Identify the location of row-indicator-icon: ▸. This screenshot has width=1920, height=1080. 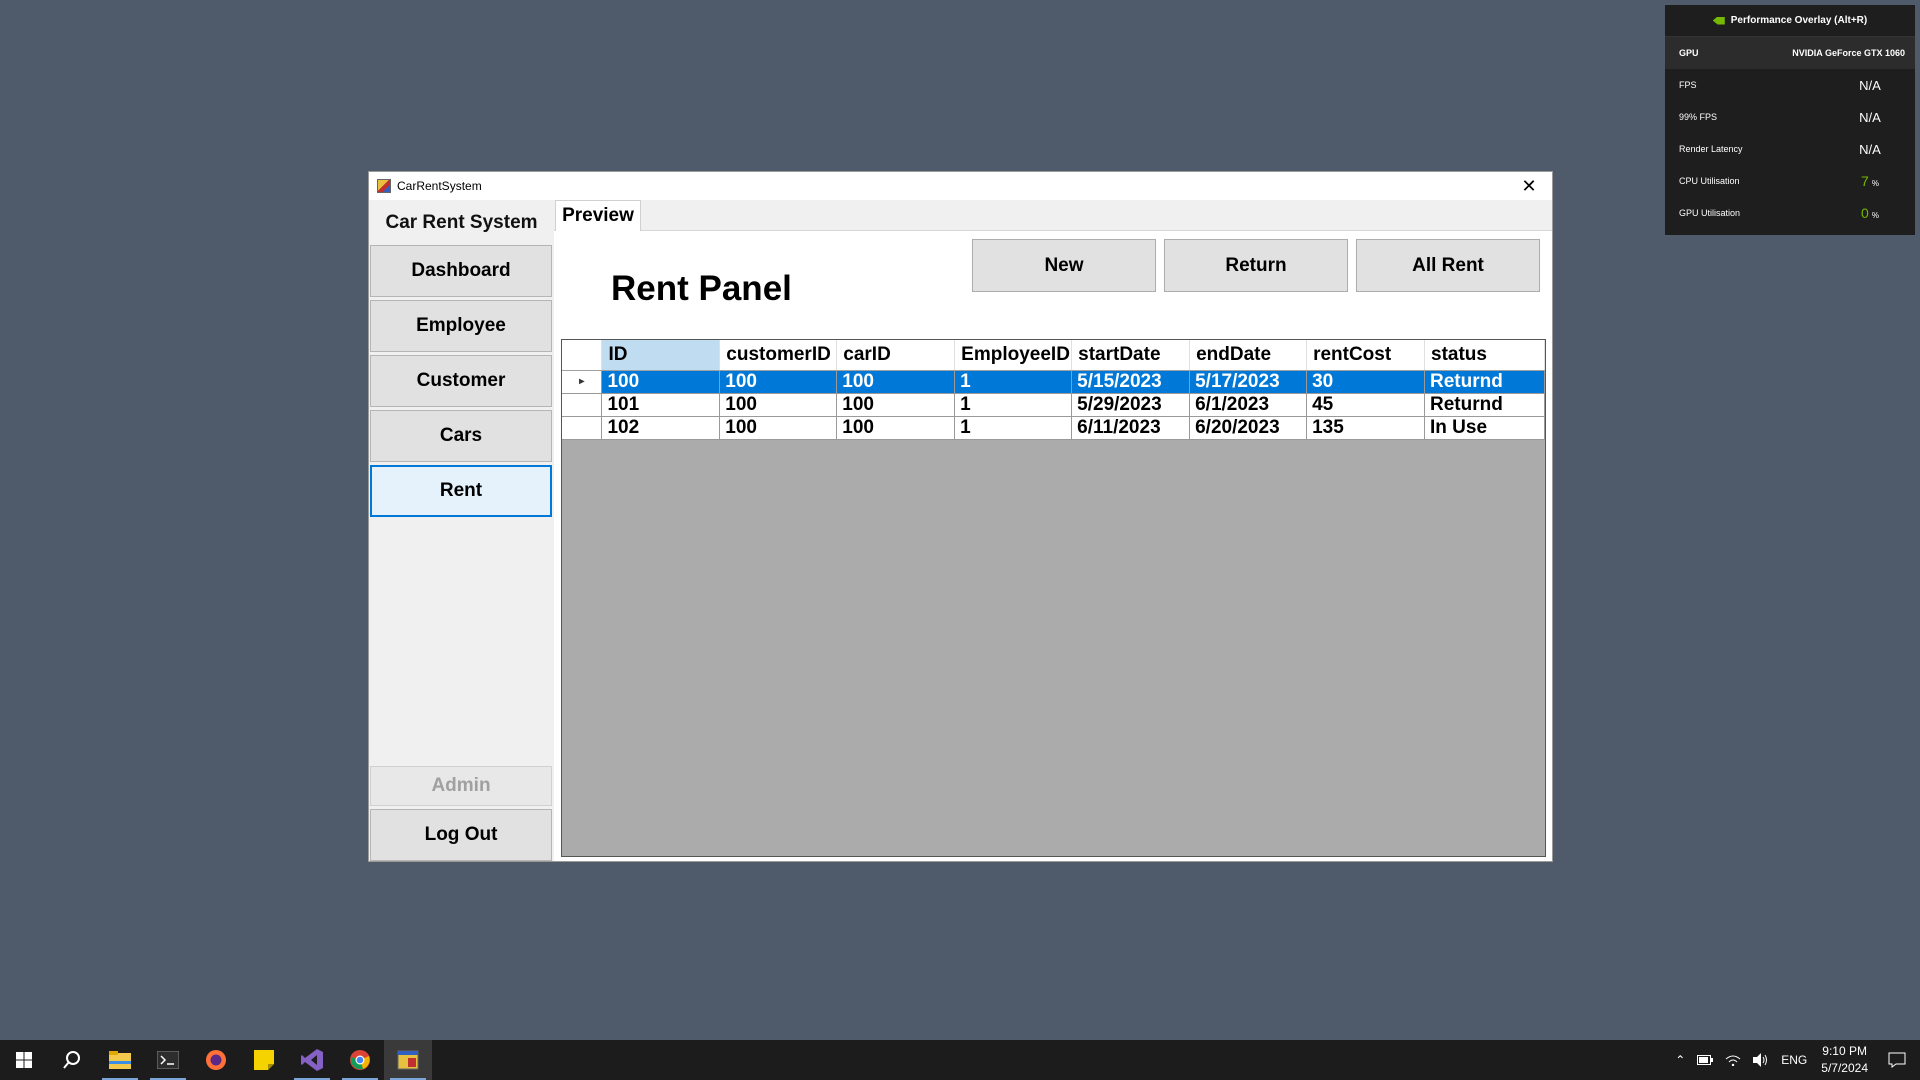
(582, 382).